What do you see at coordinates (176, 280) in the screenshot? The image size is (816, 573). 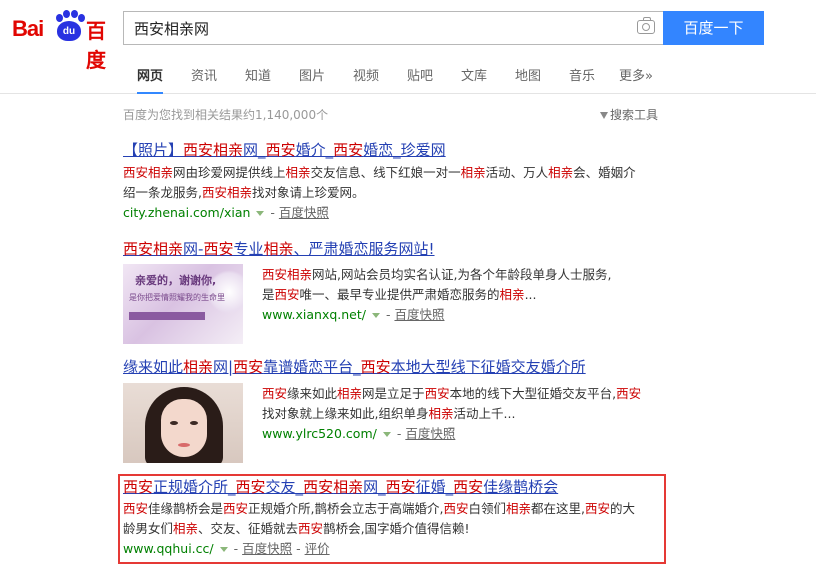 I see `thumbnail-caption: 亲爱的，谢谢你,` at bounding box center [176, 280].